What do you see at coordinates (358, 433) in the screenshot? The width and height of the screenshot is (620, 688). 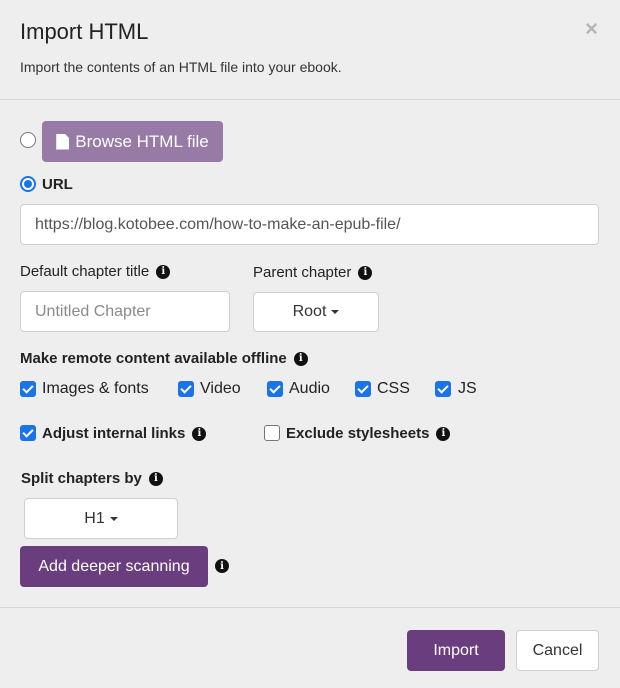 I see `exclude-stylesheets-text: Exclude stylesheets` at bounding box center [358, 433].